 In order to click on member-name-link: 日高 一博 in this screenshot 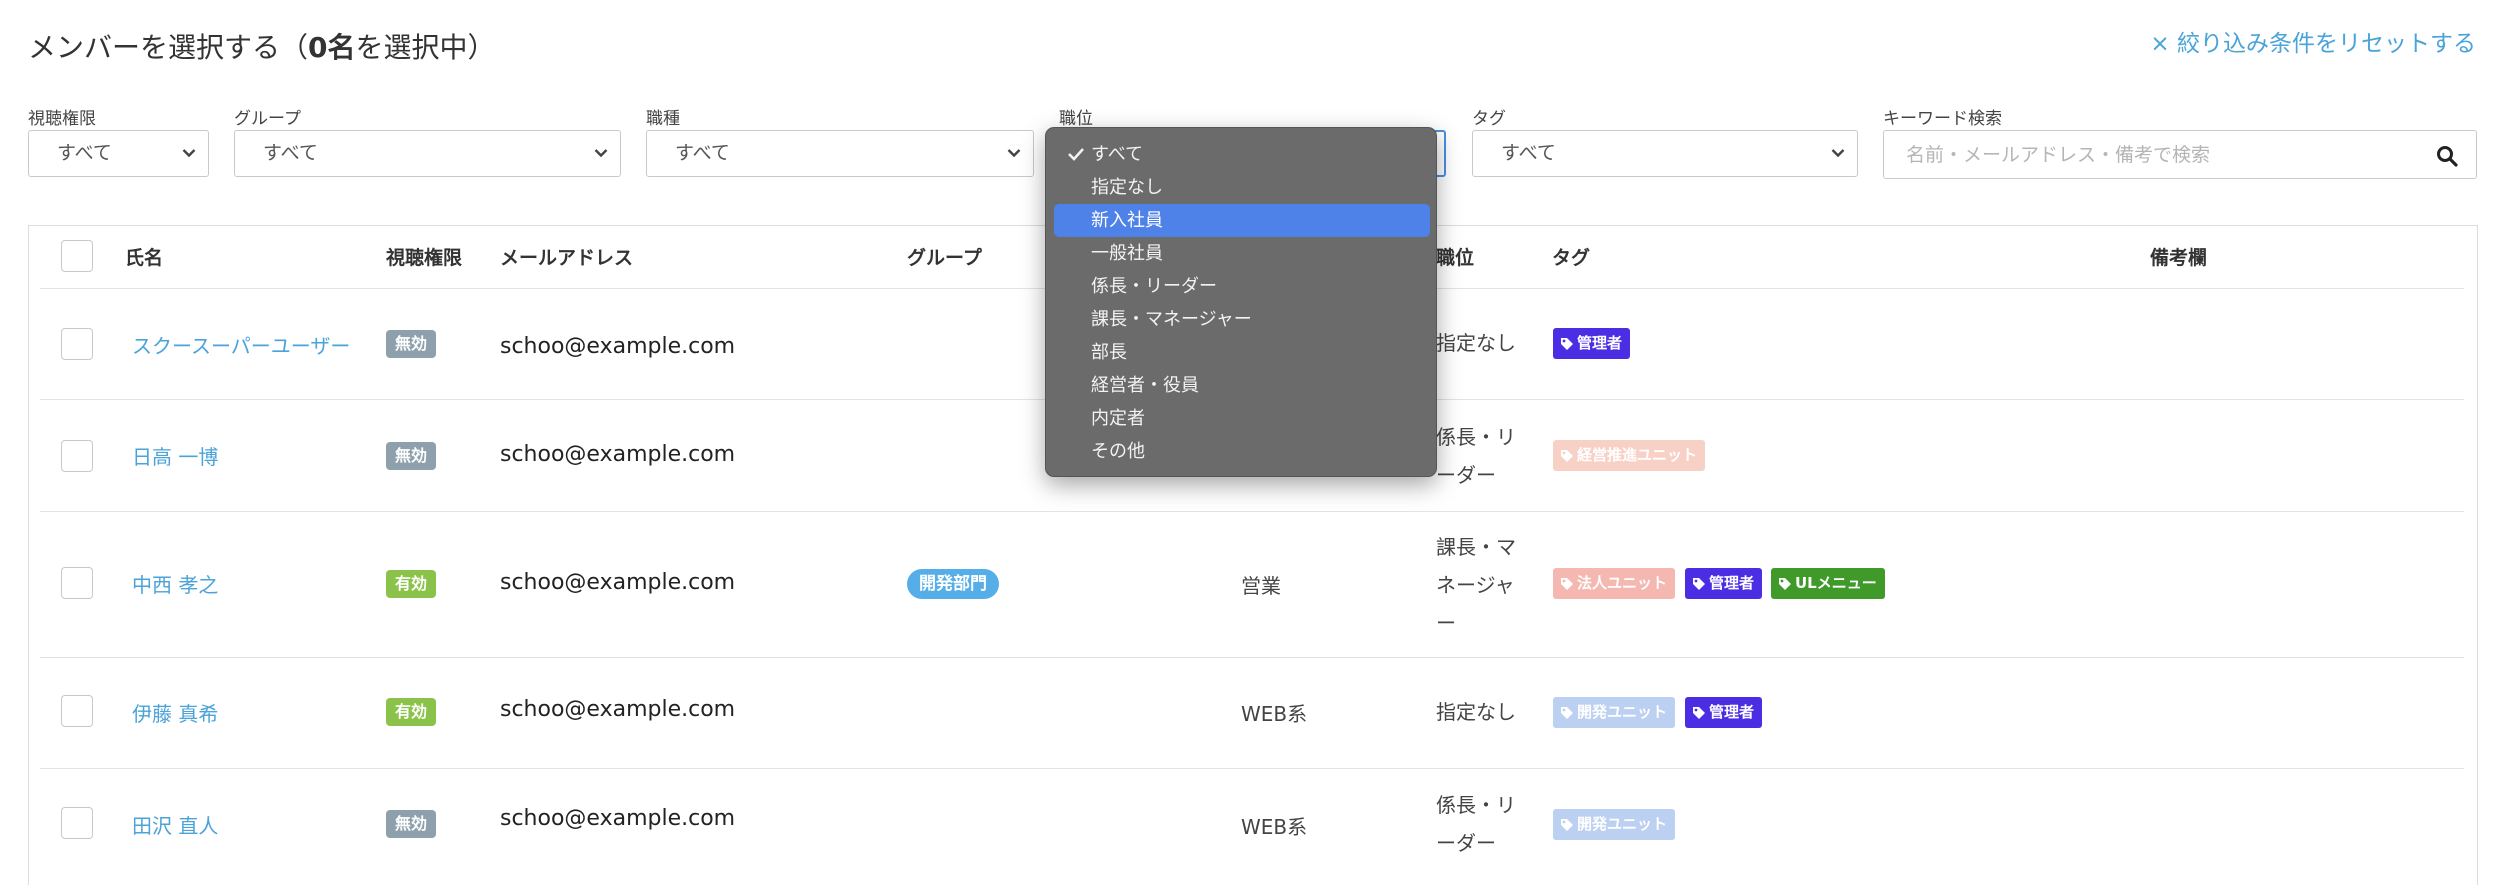, I will do `click(175, 455)`.